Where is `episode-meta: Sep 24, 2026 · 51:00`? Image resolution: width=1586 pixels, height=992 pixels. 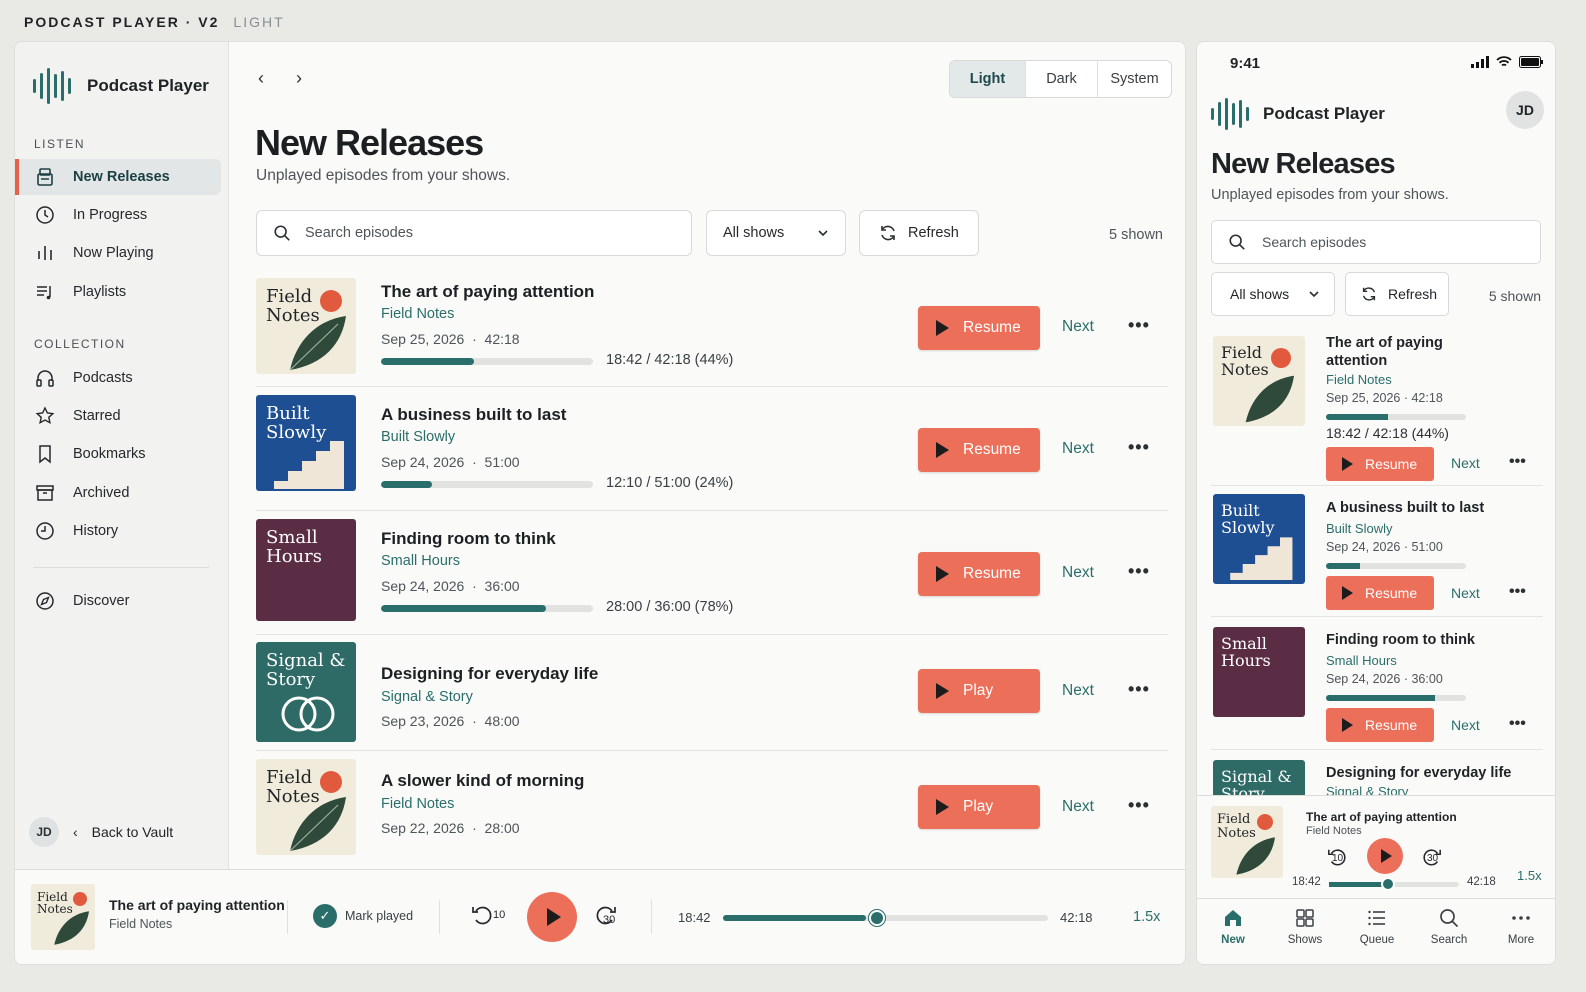 episode-meta: Sep 24, 2026 · 51:00 is located at coordinates (450, 462).